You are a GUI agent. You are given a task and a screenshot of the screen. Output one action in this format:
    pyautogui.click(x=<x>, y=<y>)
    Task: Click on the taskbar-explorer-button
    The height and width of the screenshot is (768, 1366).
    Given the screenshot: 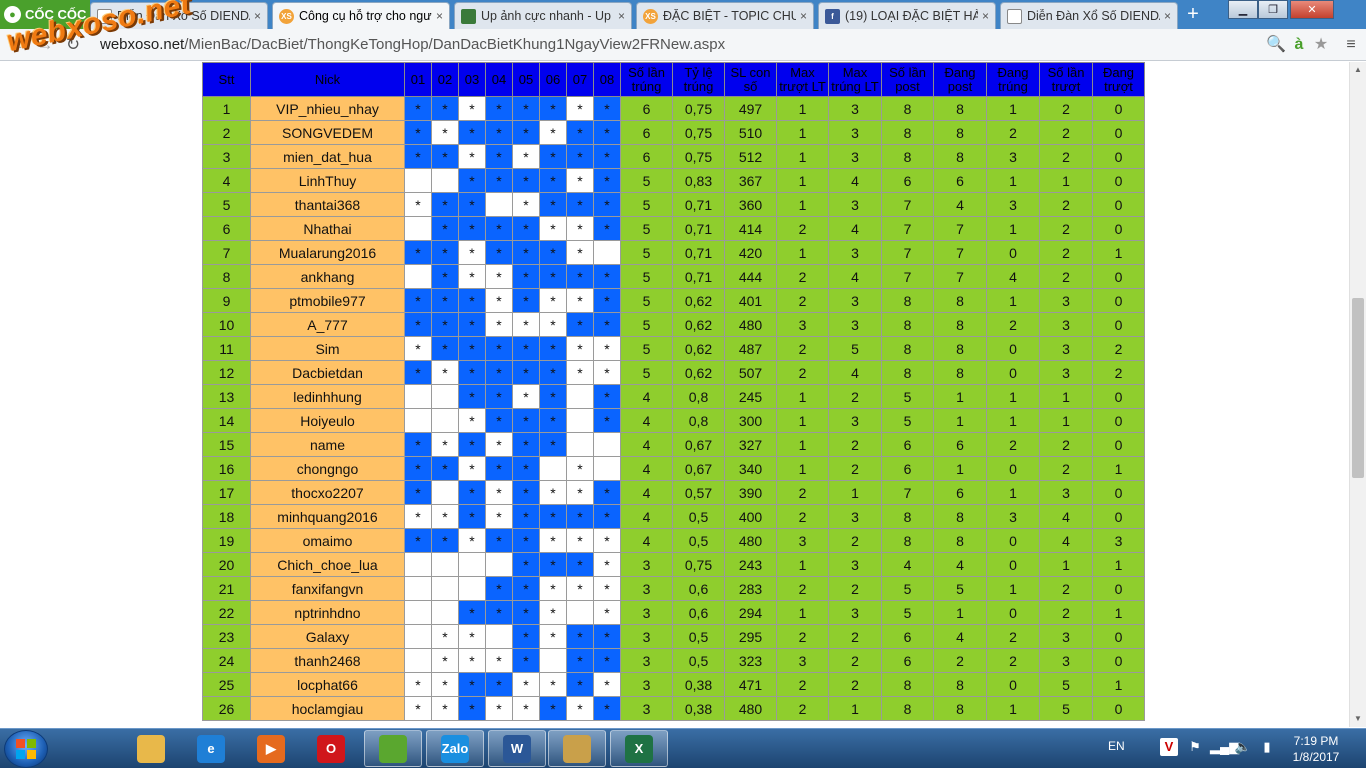 What is the action you would take?
    pyautogui.click(x=151, y=748)
    